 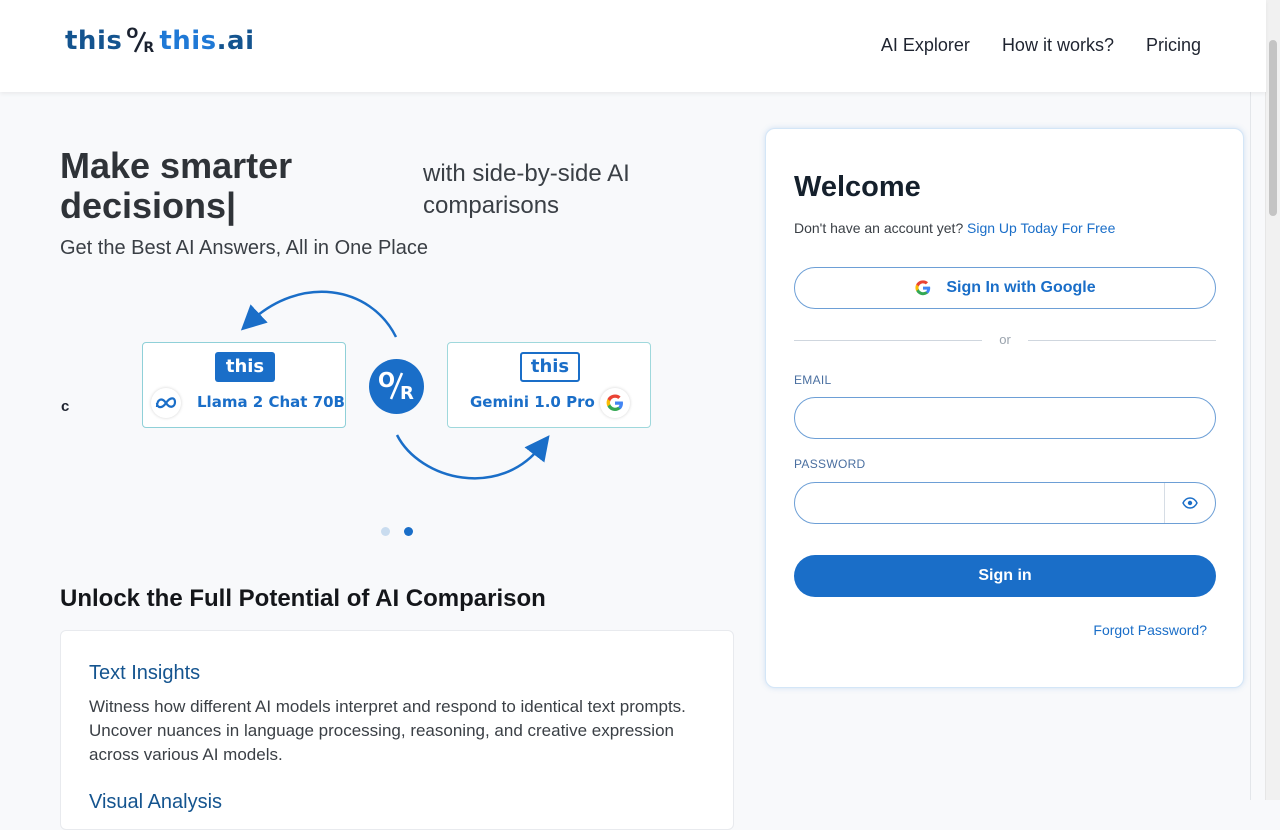 I want to click on content-divider, so click(x=1250, y=446).